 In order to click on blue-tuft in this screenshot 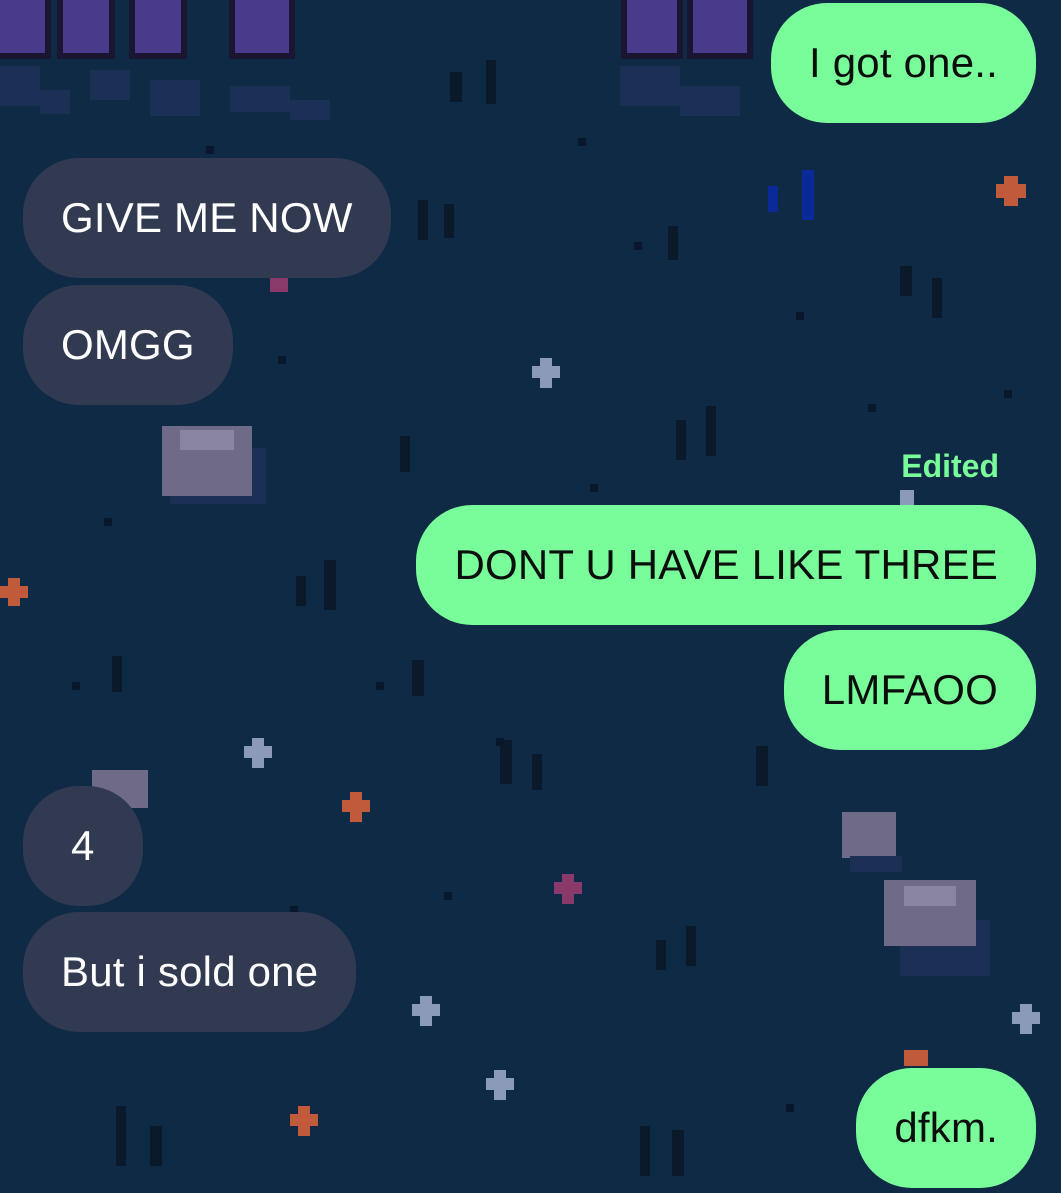, I will do `click(791, 195)`.